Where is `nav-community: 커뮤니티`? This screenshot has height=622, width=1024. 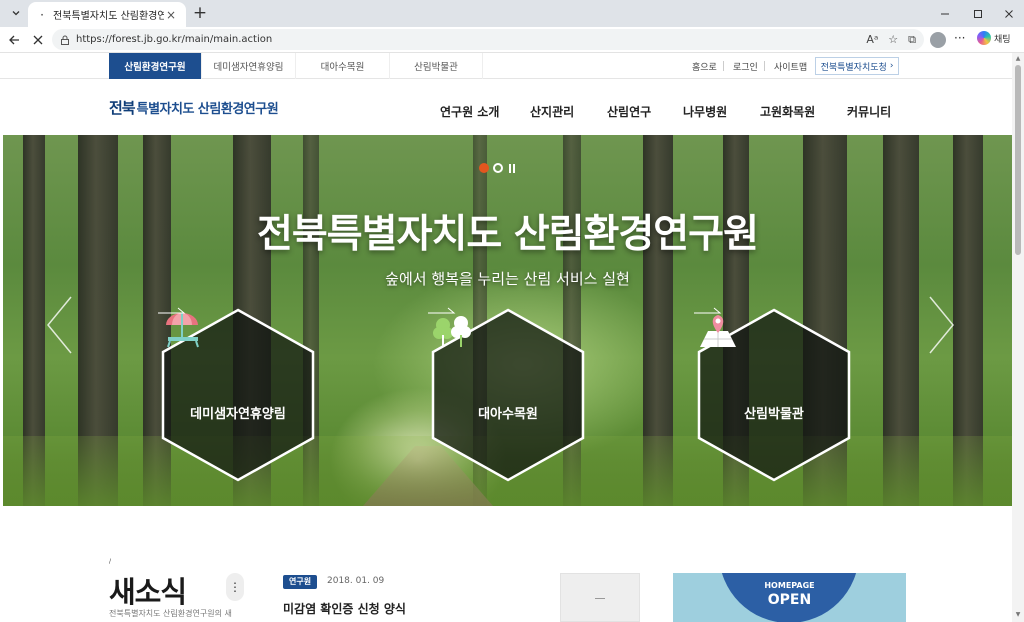 nav-community: 커뮤니티 is located at coordinates (869, 111).